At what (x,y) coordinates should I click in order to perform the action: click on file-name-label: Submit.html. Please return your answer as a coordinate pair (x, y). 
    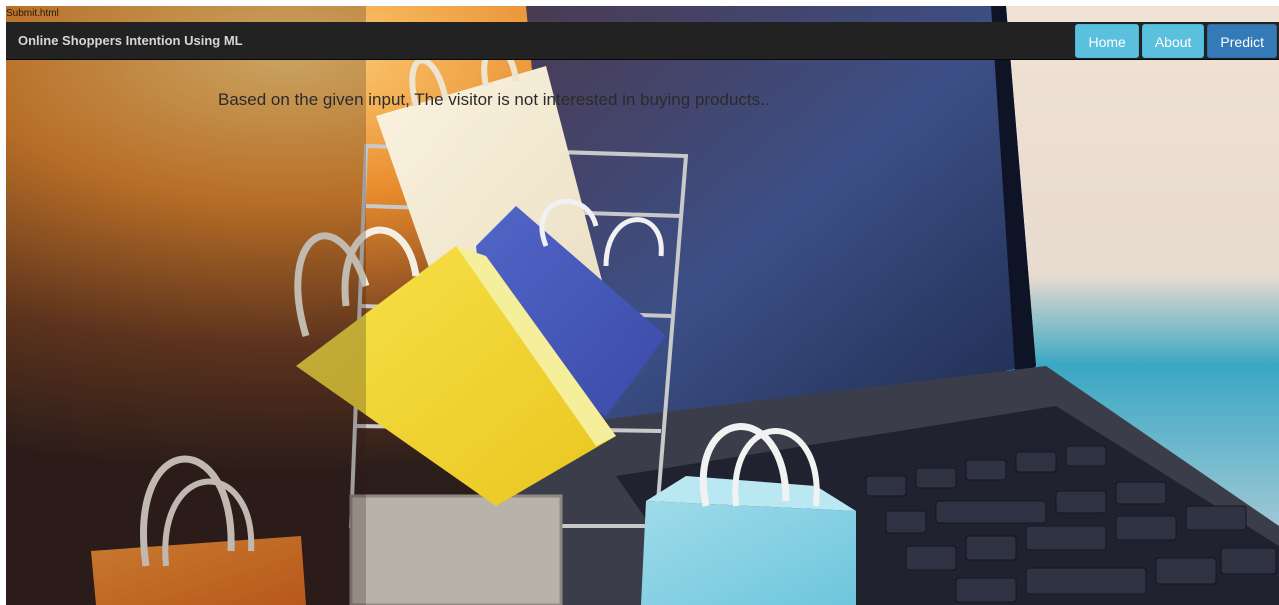
    Looking at the image, I should click on (32, 13).